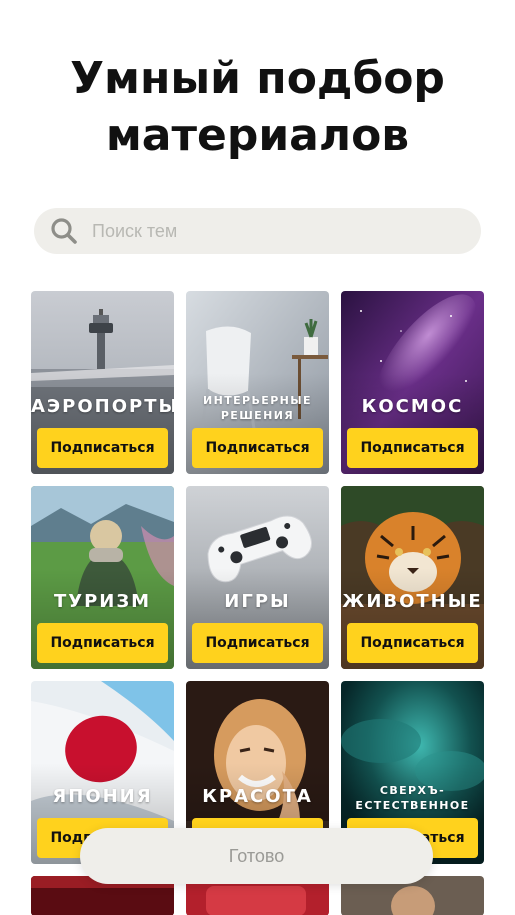 This screenshot has height=915, width=515. I want to click on page-title-line-2: материалов, so click(257, 135).